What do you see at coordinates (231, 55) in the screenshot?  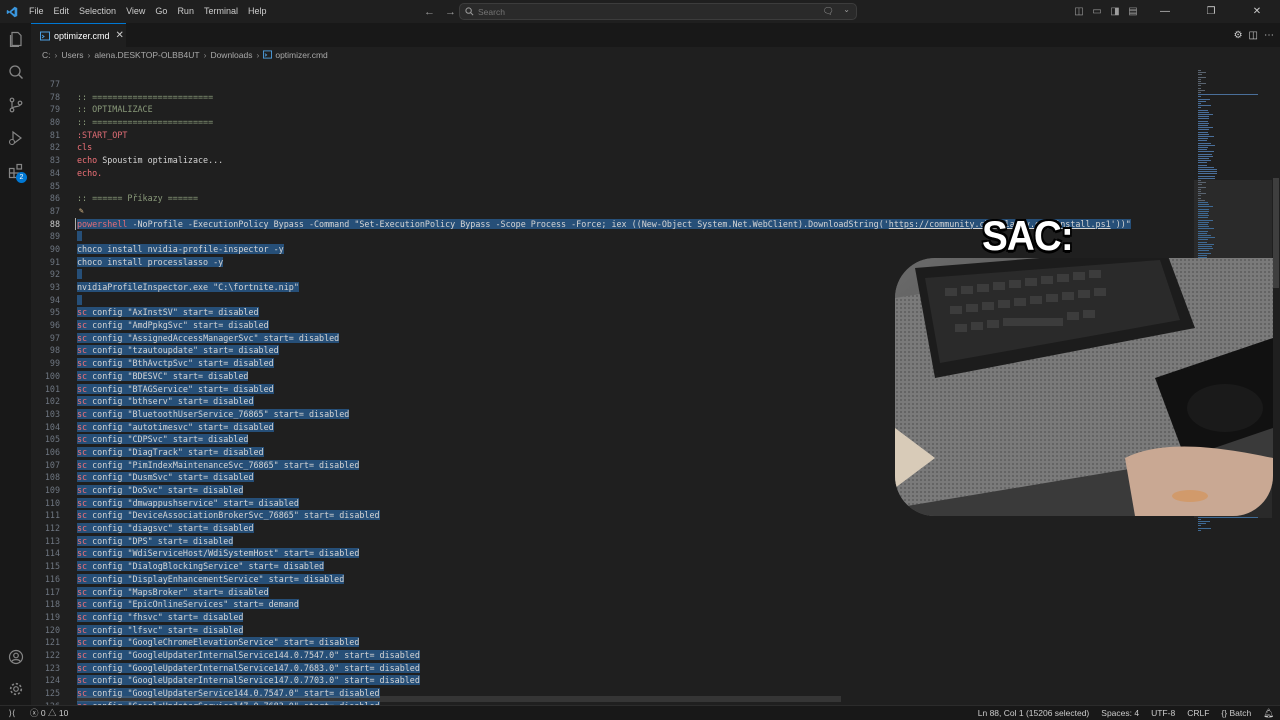 I see `breadcrumb-downloads: Downloads` at bounding box center [231, 55].